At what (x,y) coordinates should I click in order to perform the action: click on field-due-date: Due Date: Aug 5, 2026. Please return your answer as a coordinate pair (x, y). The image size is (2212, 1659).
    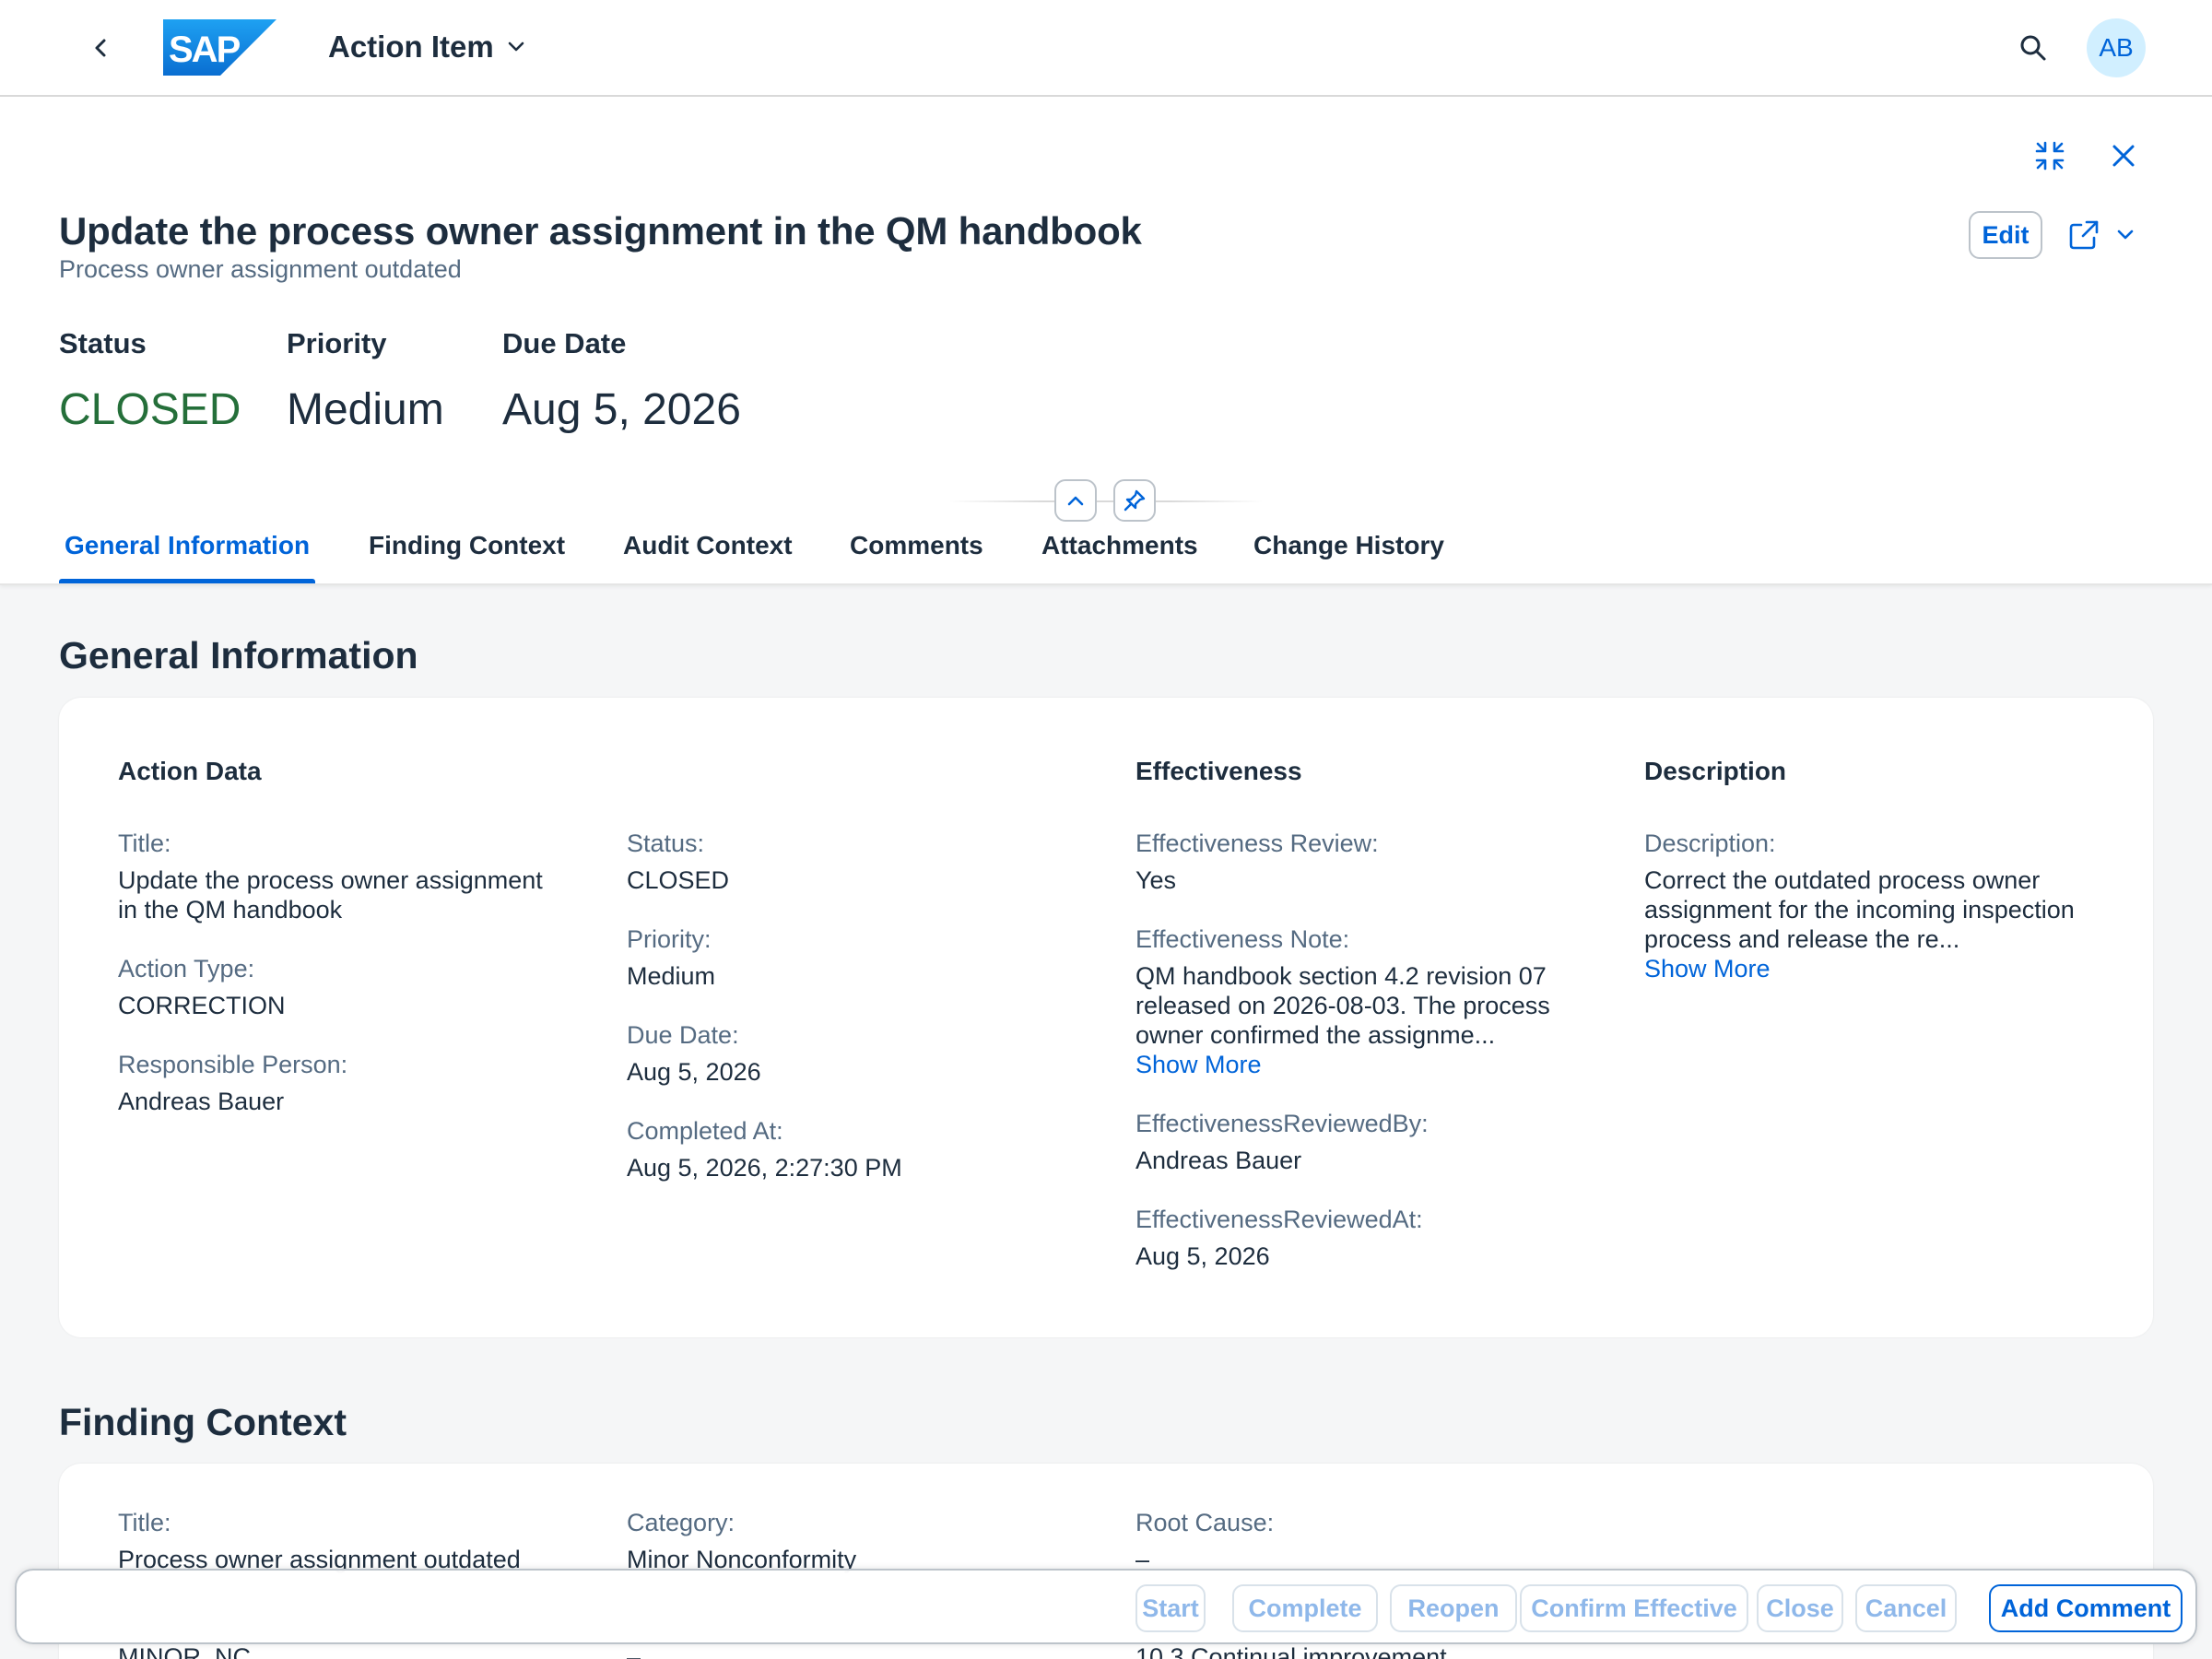
    Looking at the image, I should click on (857, 1053).